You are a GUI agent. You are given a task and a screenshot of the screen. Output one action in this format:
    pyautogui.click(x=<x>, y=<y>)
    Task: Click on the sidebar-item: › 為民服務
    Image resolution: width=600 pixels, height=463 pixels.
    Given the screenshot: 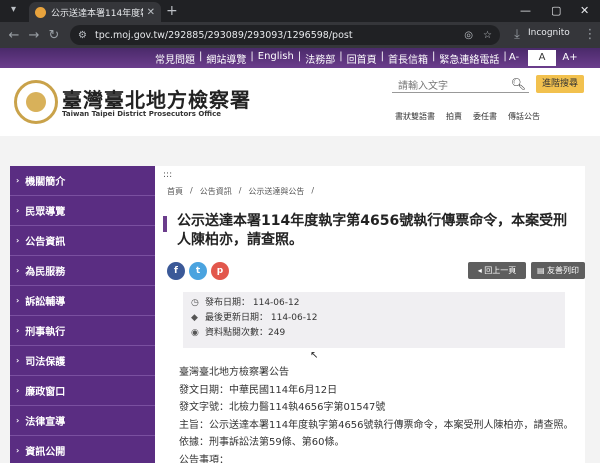 What is the action you would take?
    pyautogui.click(x=82, y=271)
    